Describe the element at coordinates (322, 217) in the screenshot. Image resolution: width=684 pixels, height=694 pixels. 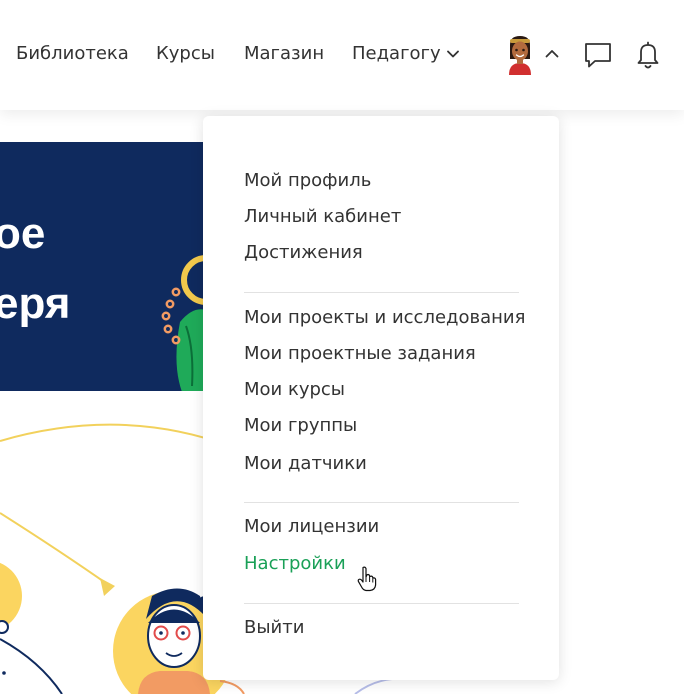
I see `menu-item-dashboard: Личный кабинет` at that location.